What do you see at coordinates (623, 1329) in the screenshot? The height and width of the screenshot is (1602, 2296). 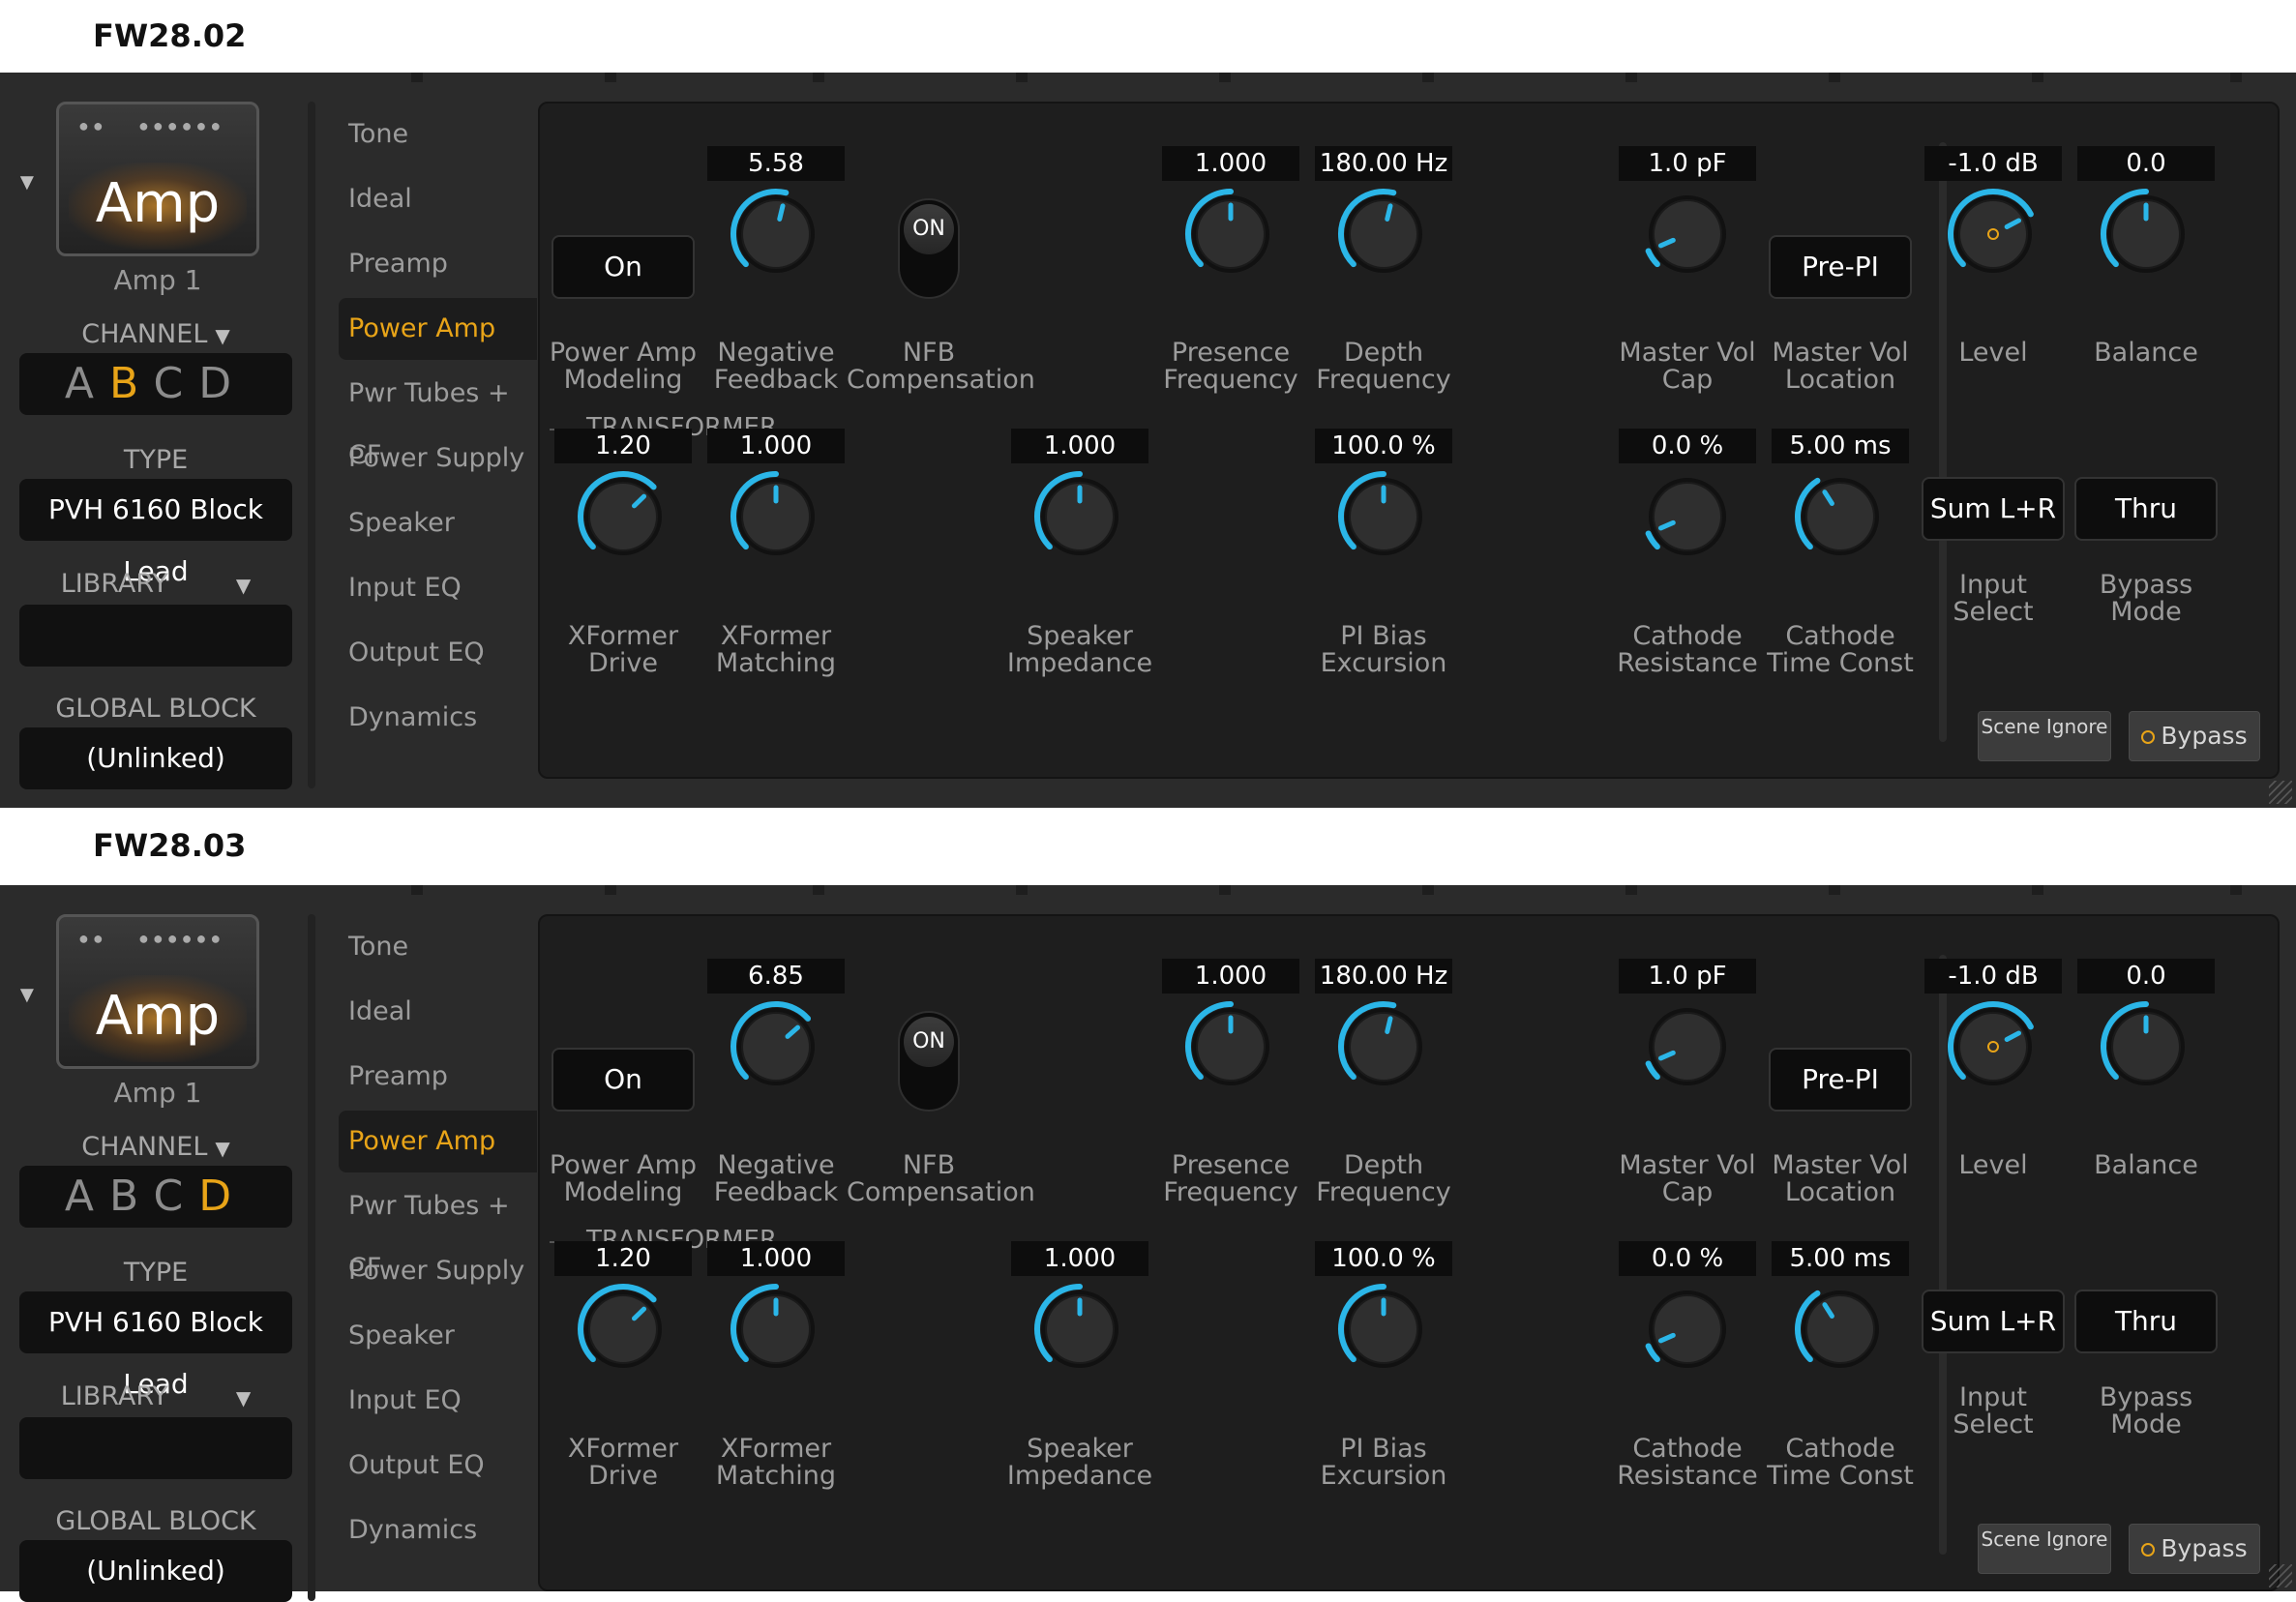 I see `xformer-drive-knob` at bounding box center [623, 1329].